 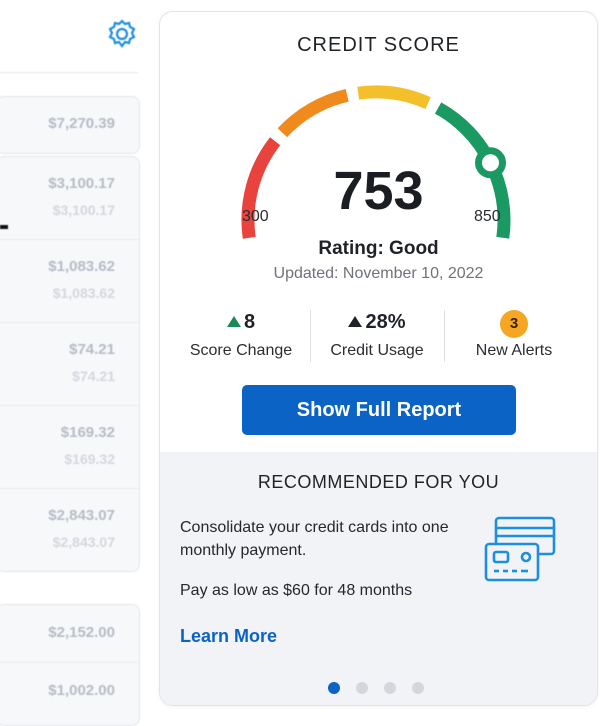 I want to click on score-change-label: Score Change, so click(x=241, y=350).